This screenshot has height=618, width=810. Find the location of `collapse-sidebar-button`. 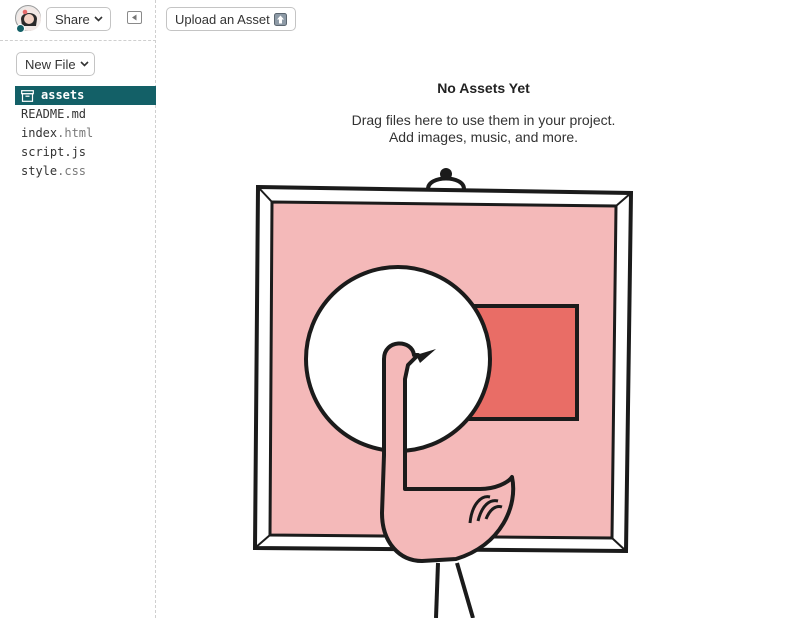

collapse-sidebar-button is located at coordinates (134, 17).